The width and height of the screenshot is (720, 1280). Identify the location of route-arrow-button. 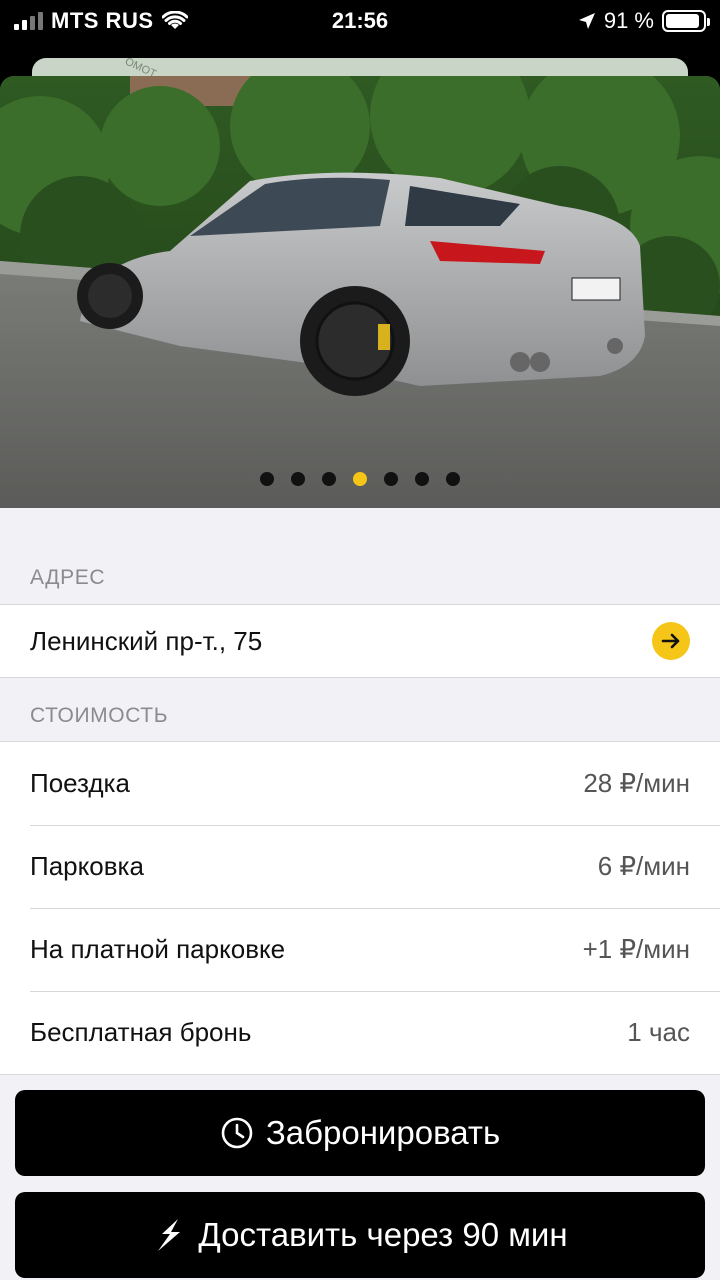
(671, 641).